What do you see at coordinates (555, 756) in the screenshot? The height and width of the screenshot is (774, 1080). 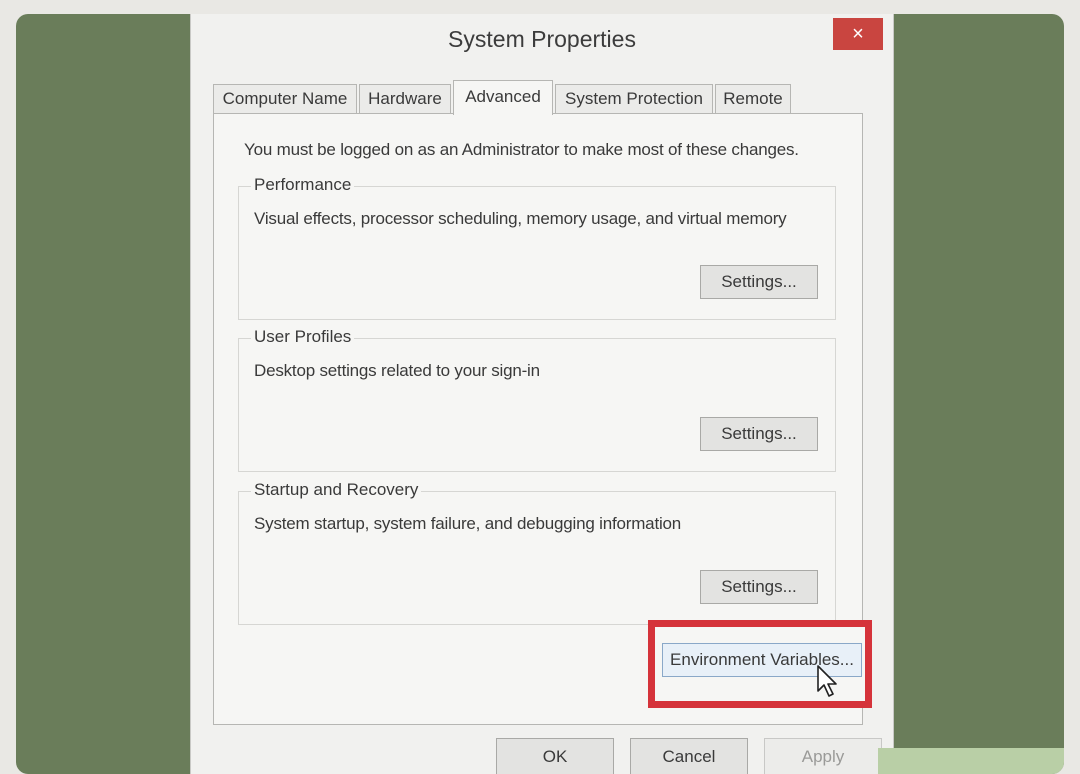 I see `ok-button: OK` at bounding box center [555, 756].